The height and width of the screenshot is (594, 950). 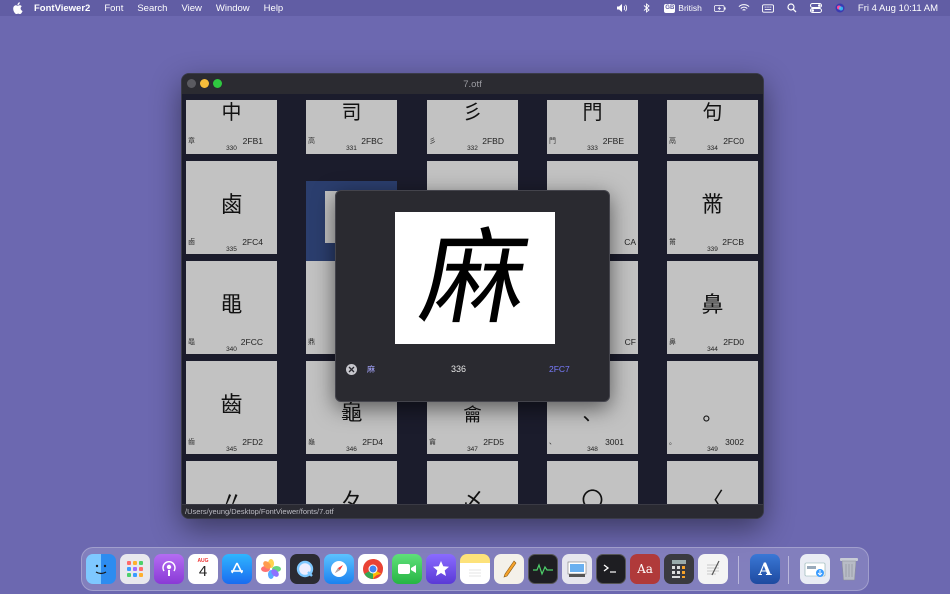 What do you see at coordinates (274, 8) in the screenshot?
I see `menu-help: Help` at bounding box center [274, 8].